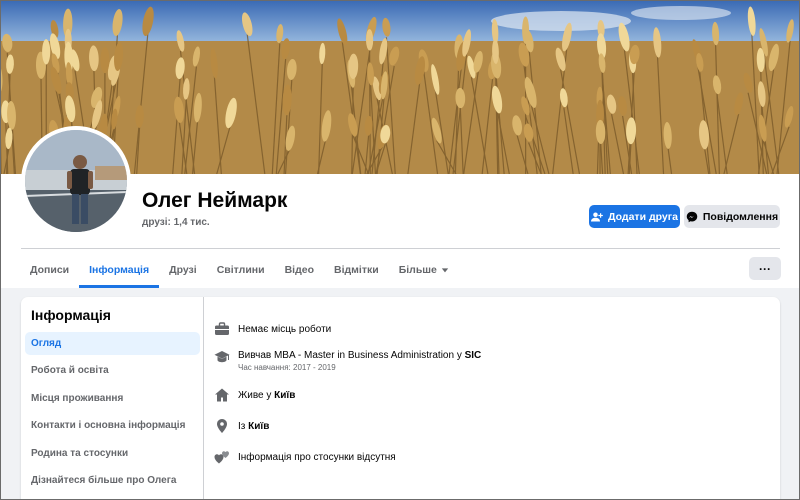 The width and height of the screenshot is (800, 500). What do you see at coordinates (112, 343) in the screenshot?
I see `sidebar-item-overview: Огляд` at bounding box center [112, 343].